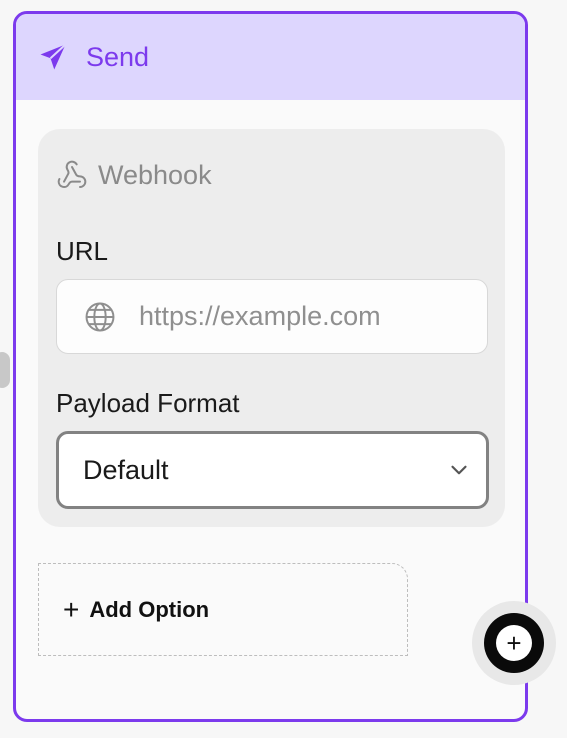 The width and height of the screenshot is (567, 738). I want to click on add-node-ring: +, so click(514, 643).